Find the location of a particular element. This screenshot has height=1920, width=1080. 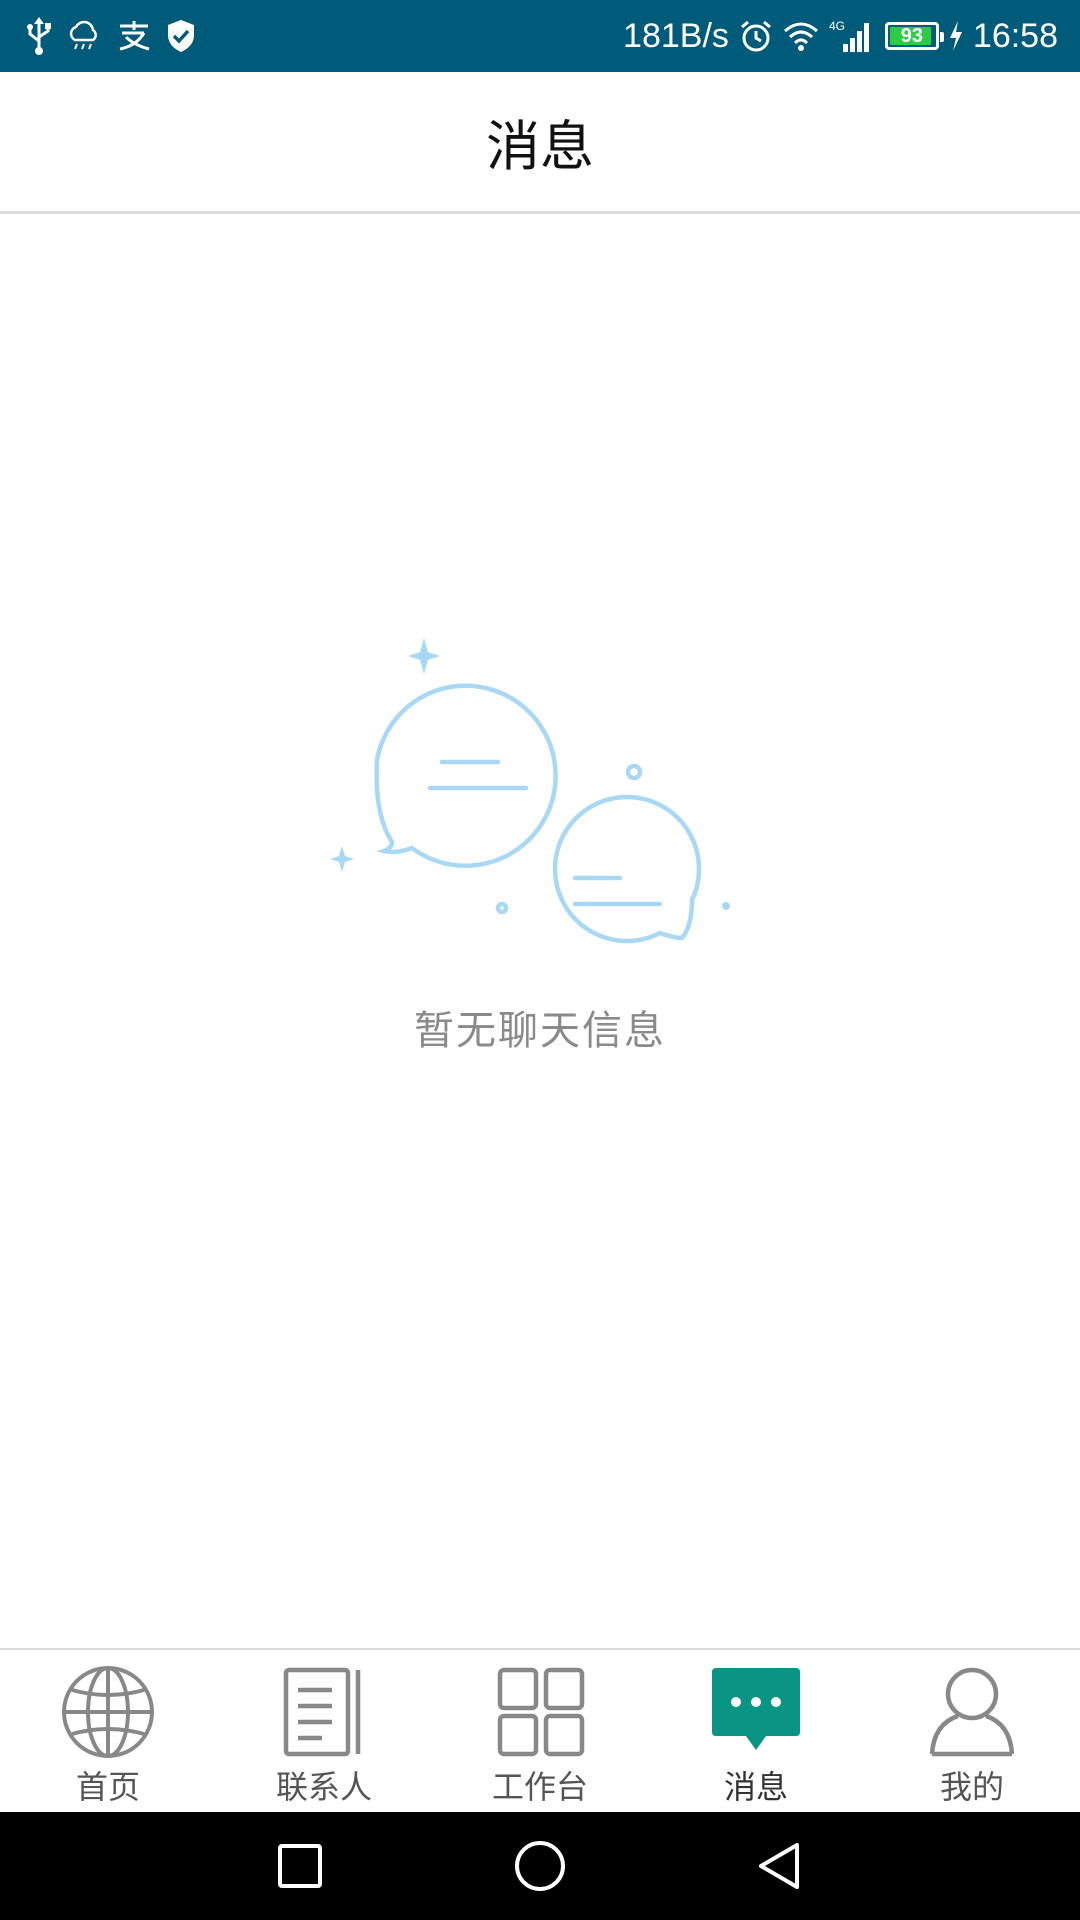

tab-label-contacts: 联系人 is located at coordinates (323, 1787).